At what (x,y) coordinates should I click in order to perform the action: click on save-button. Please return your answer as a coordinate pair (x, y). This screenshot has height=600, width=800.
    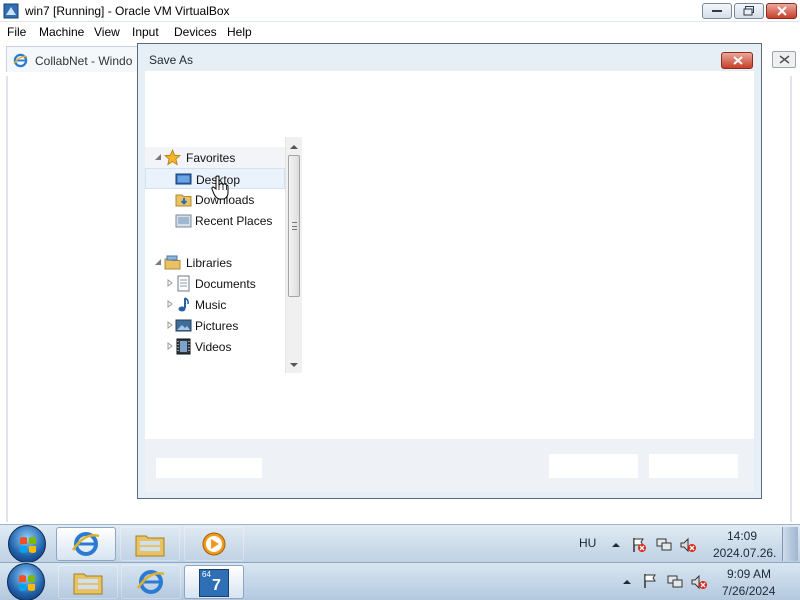
    Looking at the image, I should click on (593, 466).